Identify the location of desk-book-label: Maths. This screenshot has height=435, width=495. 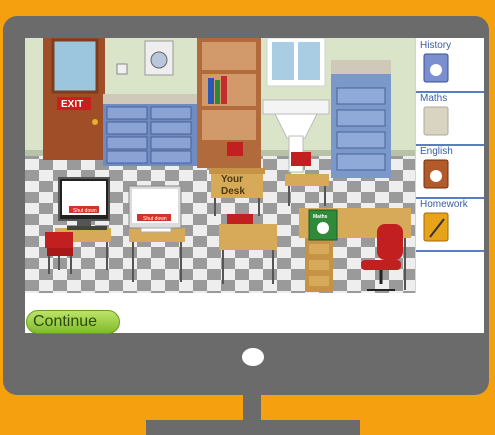
(320, 217).